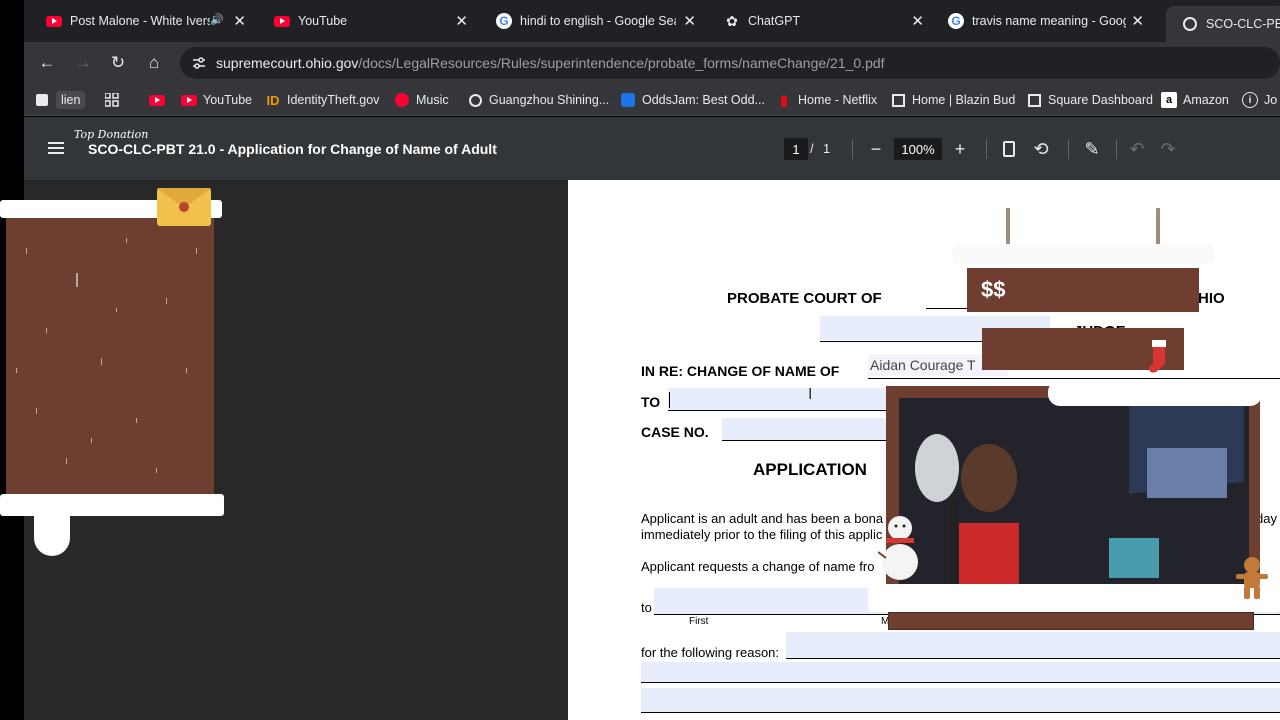  Describe the element at coordinates (1100, 100) in the screenshot. I see `bookmark-label: Square Dashboard` at that location.